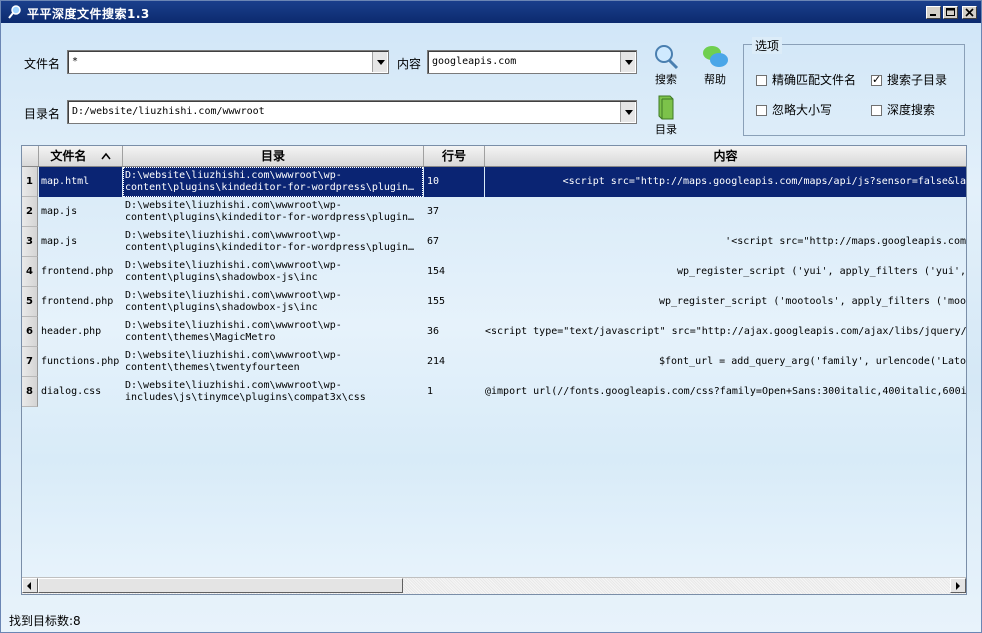 The image size is (982, 633). Describe the element at coordinates (30, 585) in the screenshot. I see `scroll-left-button` at that location.